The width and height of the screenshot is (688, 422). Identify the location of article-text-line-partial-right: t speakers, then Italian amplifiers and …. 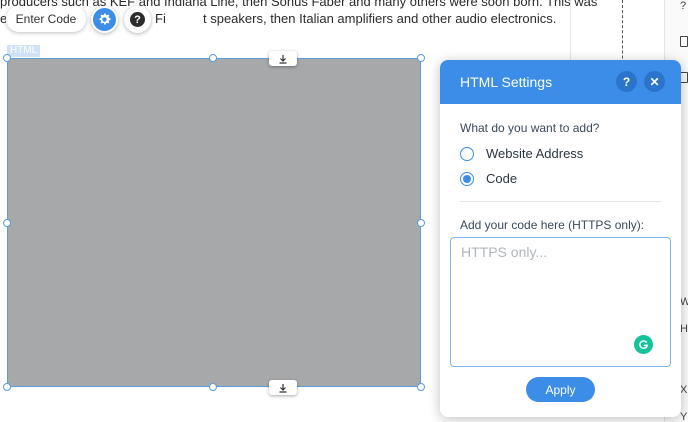
(380, 18).